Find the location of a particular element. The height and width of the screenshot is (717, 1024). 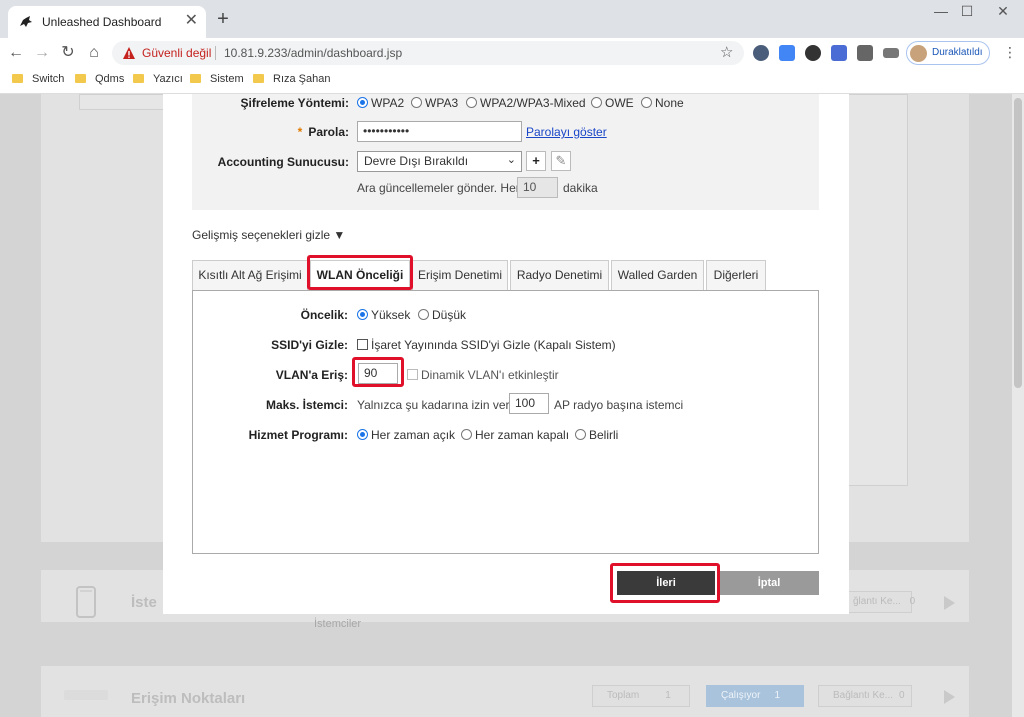

add-server-button: + is located at coordinates (536, 161).